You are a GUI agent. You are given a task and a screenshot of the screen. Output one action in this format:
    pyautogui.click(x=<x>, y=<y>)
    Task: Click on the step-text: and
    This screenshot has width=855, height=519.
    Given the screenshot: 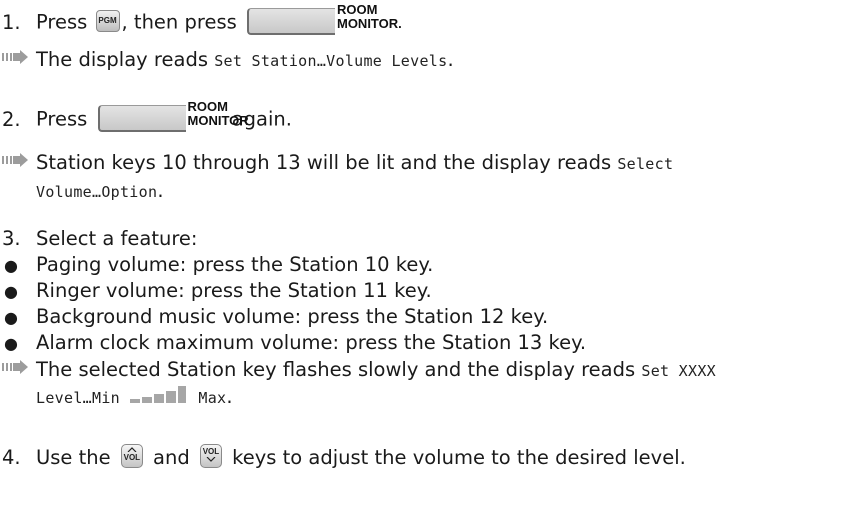 What is the action you would take?
    pyautogui.click(x=171, y=457)
    